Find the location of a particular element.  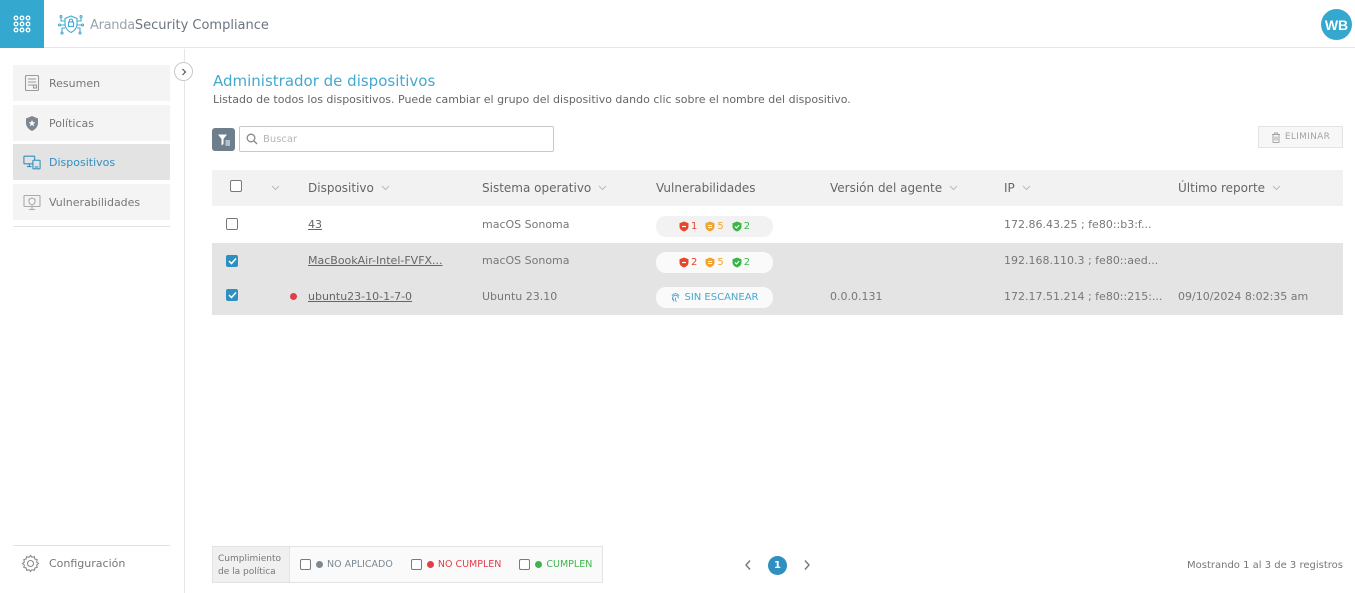

column-header-last-report: Último reporte is located at coordinates (1229, 188).